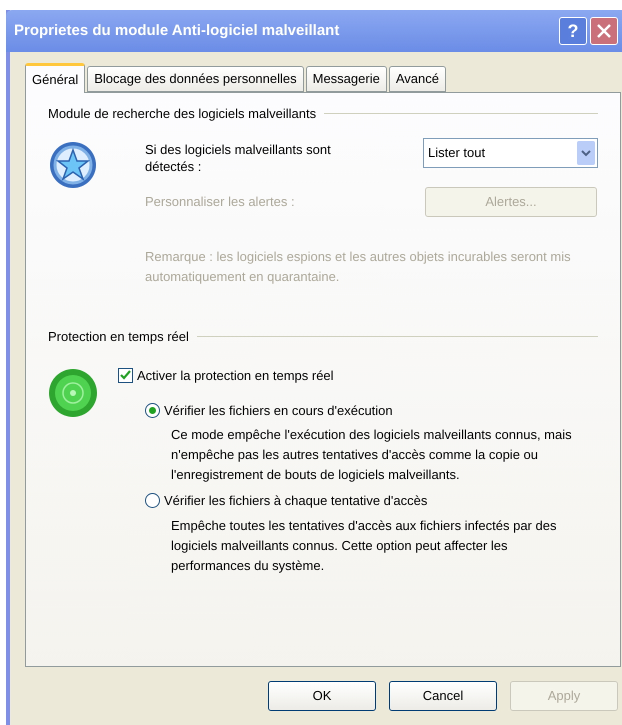  I want to click on tab: Général, so click(55, 78).